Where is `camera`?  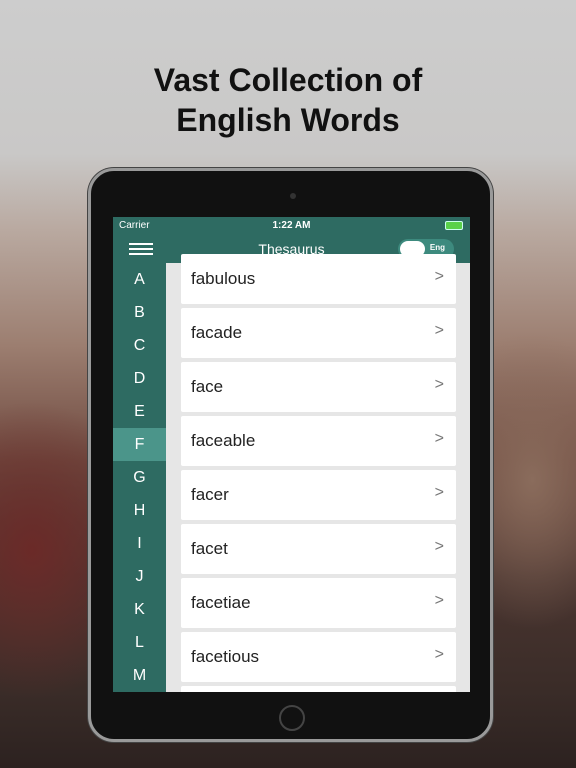 camera is located at coordinates (293, 196).